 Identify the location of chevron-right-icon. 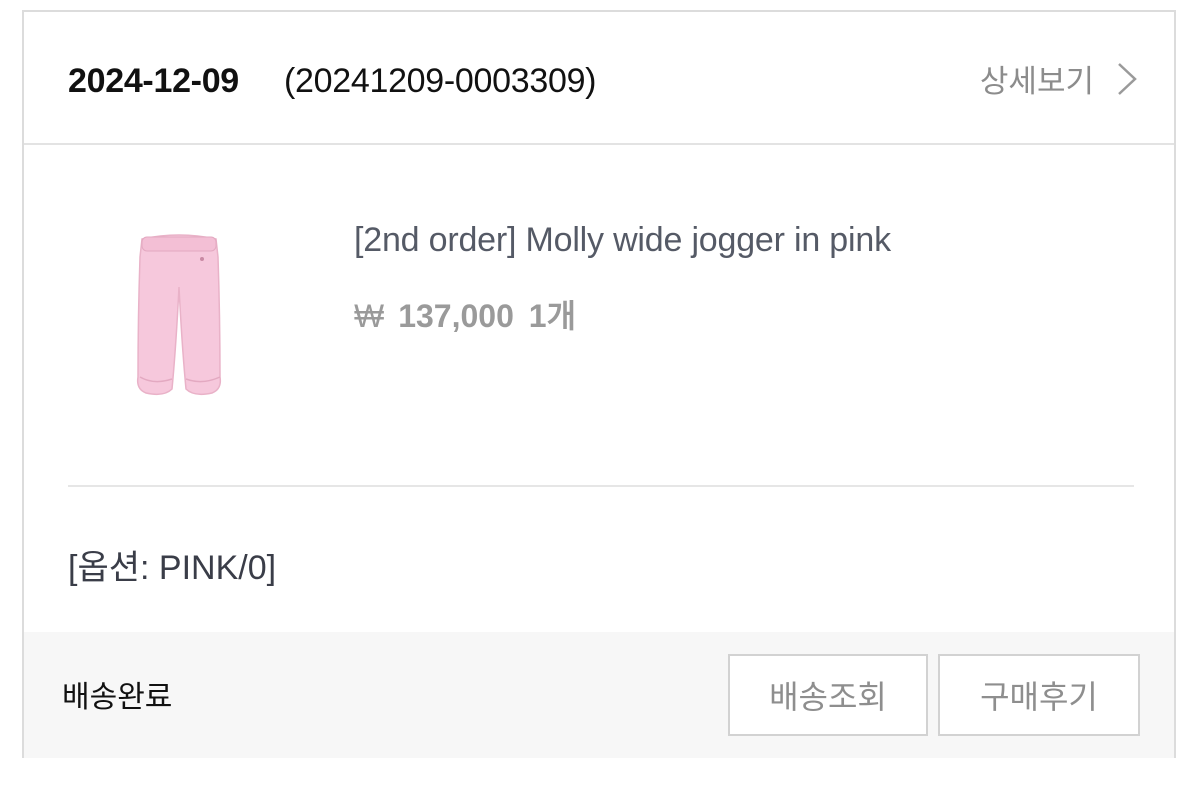
(1127, 78).